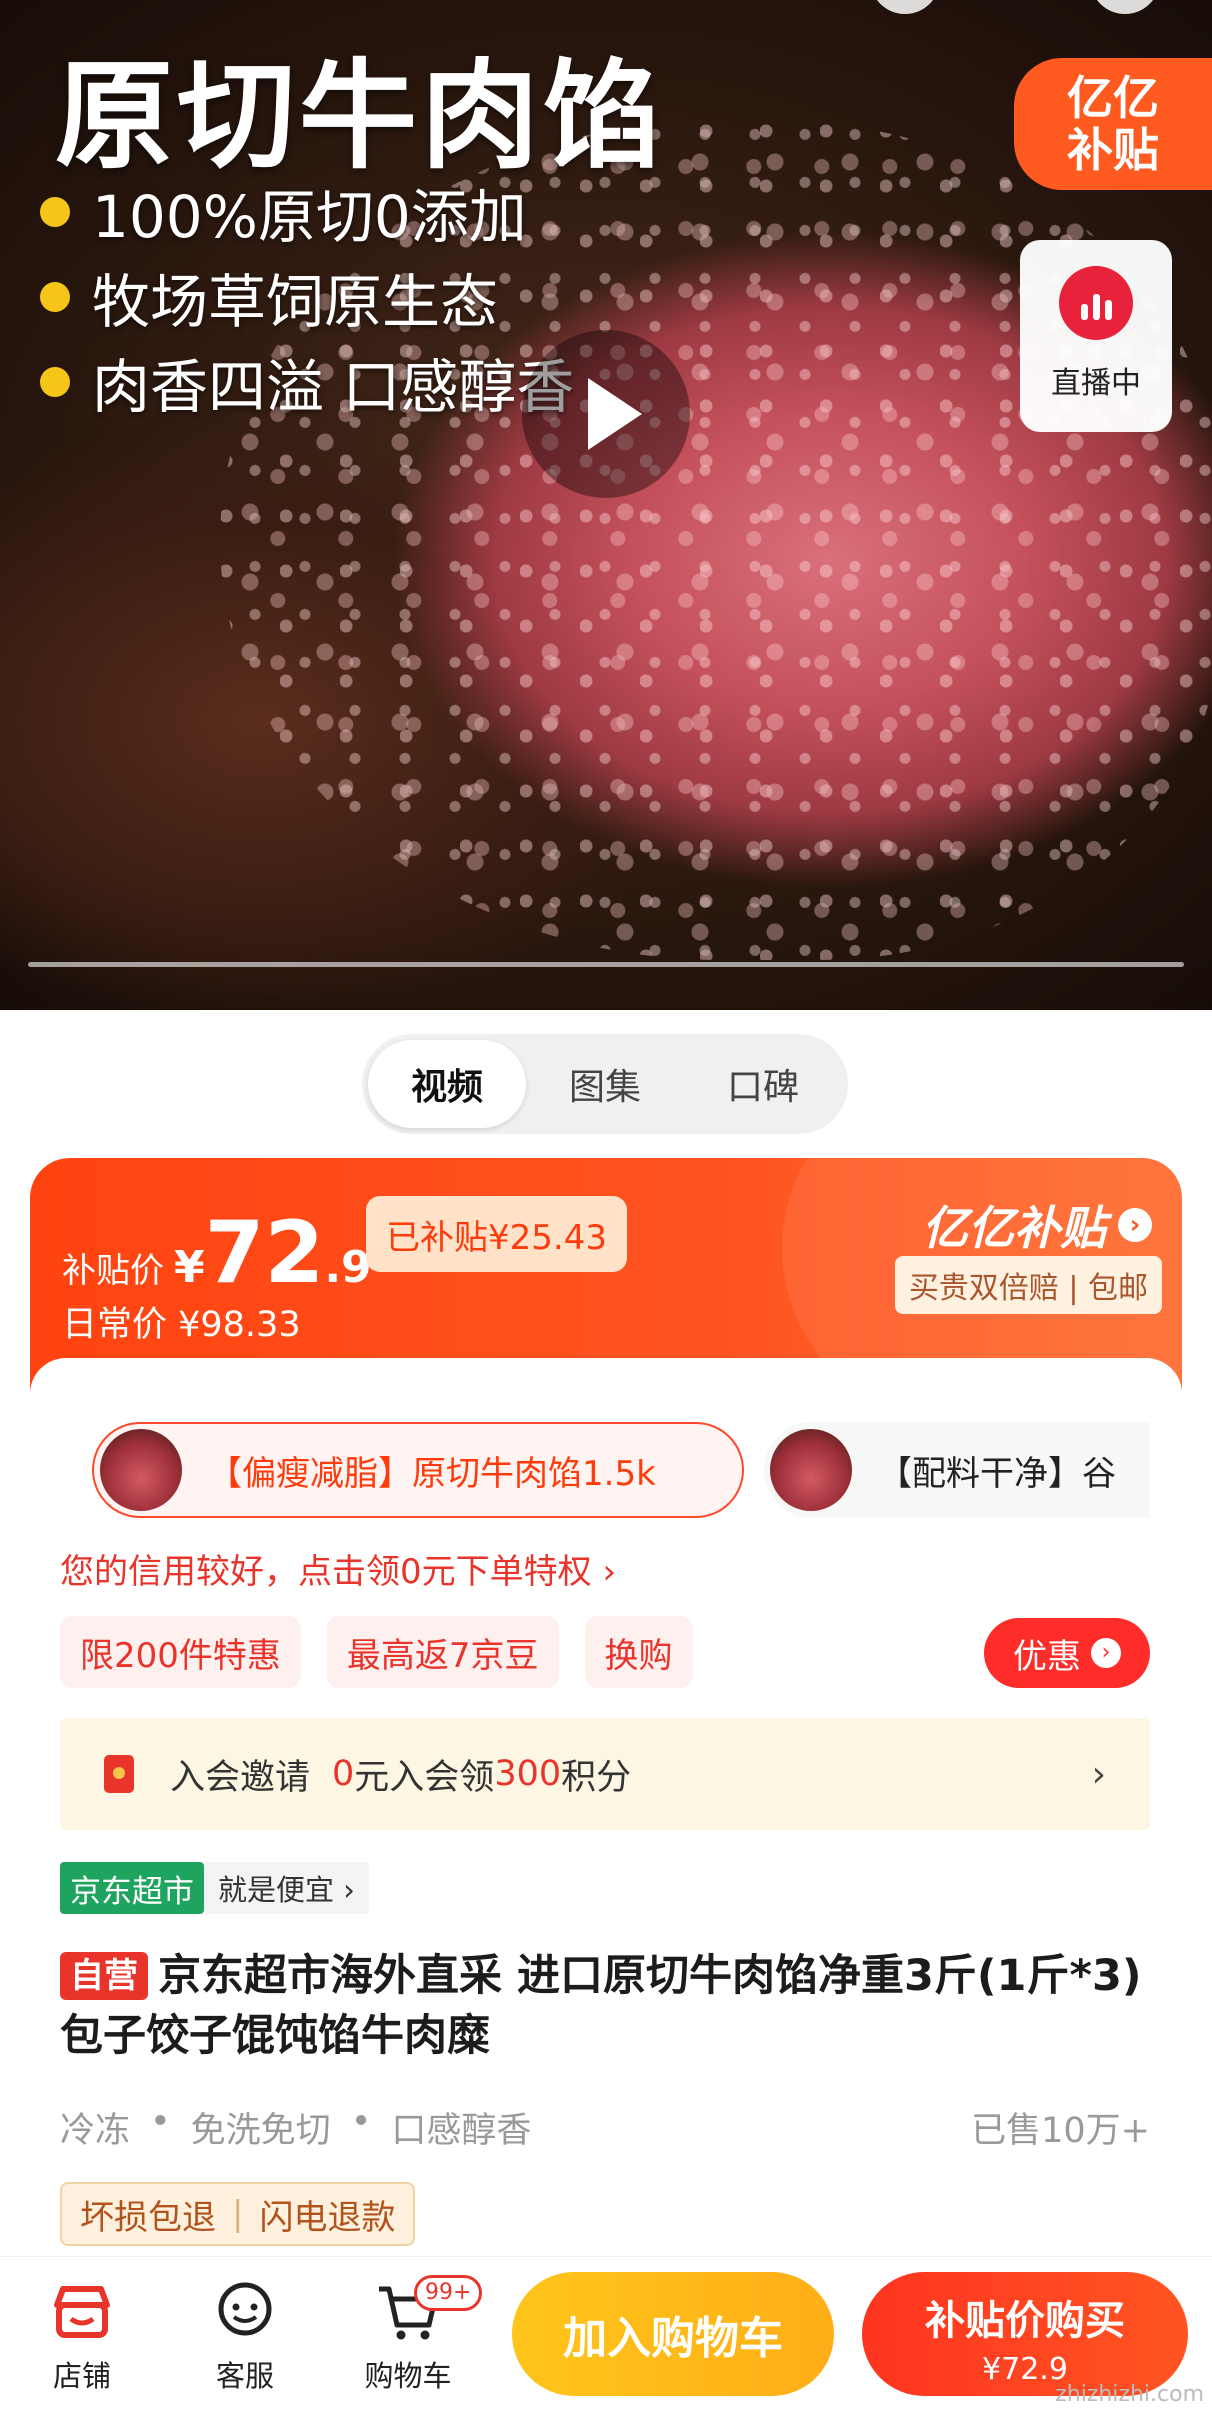 This screenshot has width=1212, height=2413. What do you see at coordinates (286, 1888) in the screenshot?
I see `store-slogan: 就是便宜 ›` at bounding box center [286, 1888].